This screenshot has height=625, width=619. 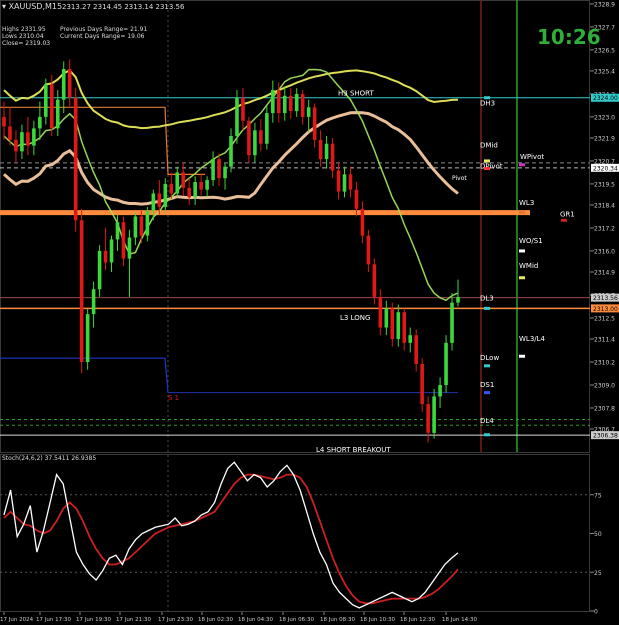 I want to click on price-tick-label: 2316.0, so click(x=604, y=251).